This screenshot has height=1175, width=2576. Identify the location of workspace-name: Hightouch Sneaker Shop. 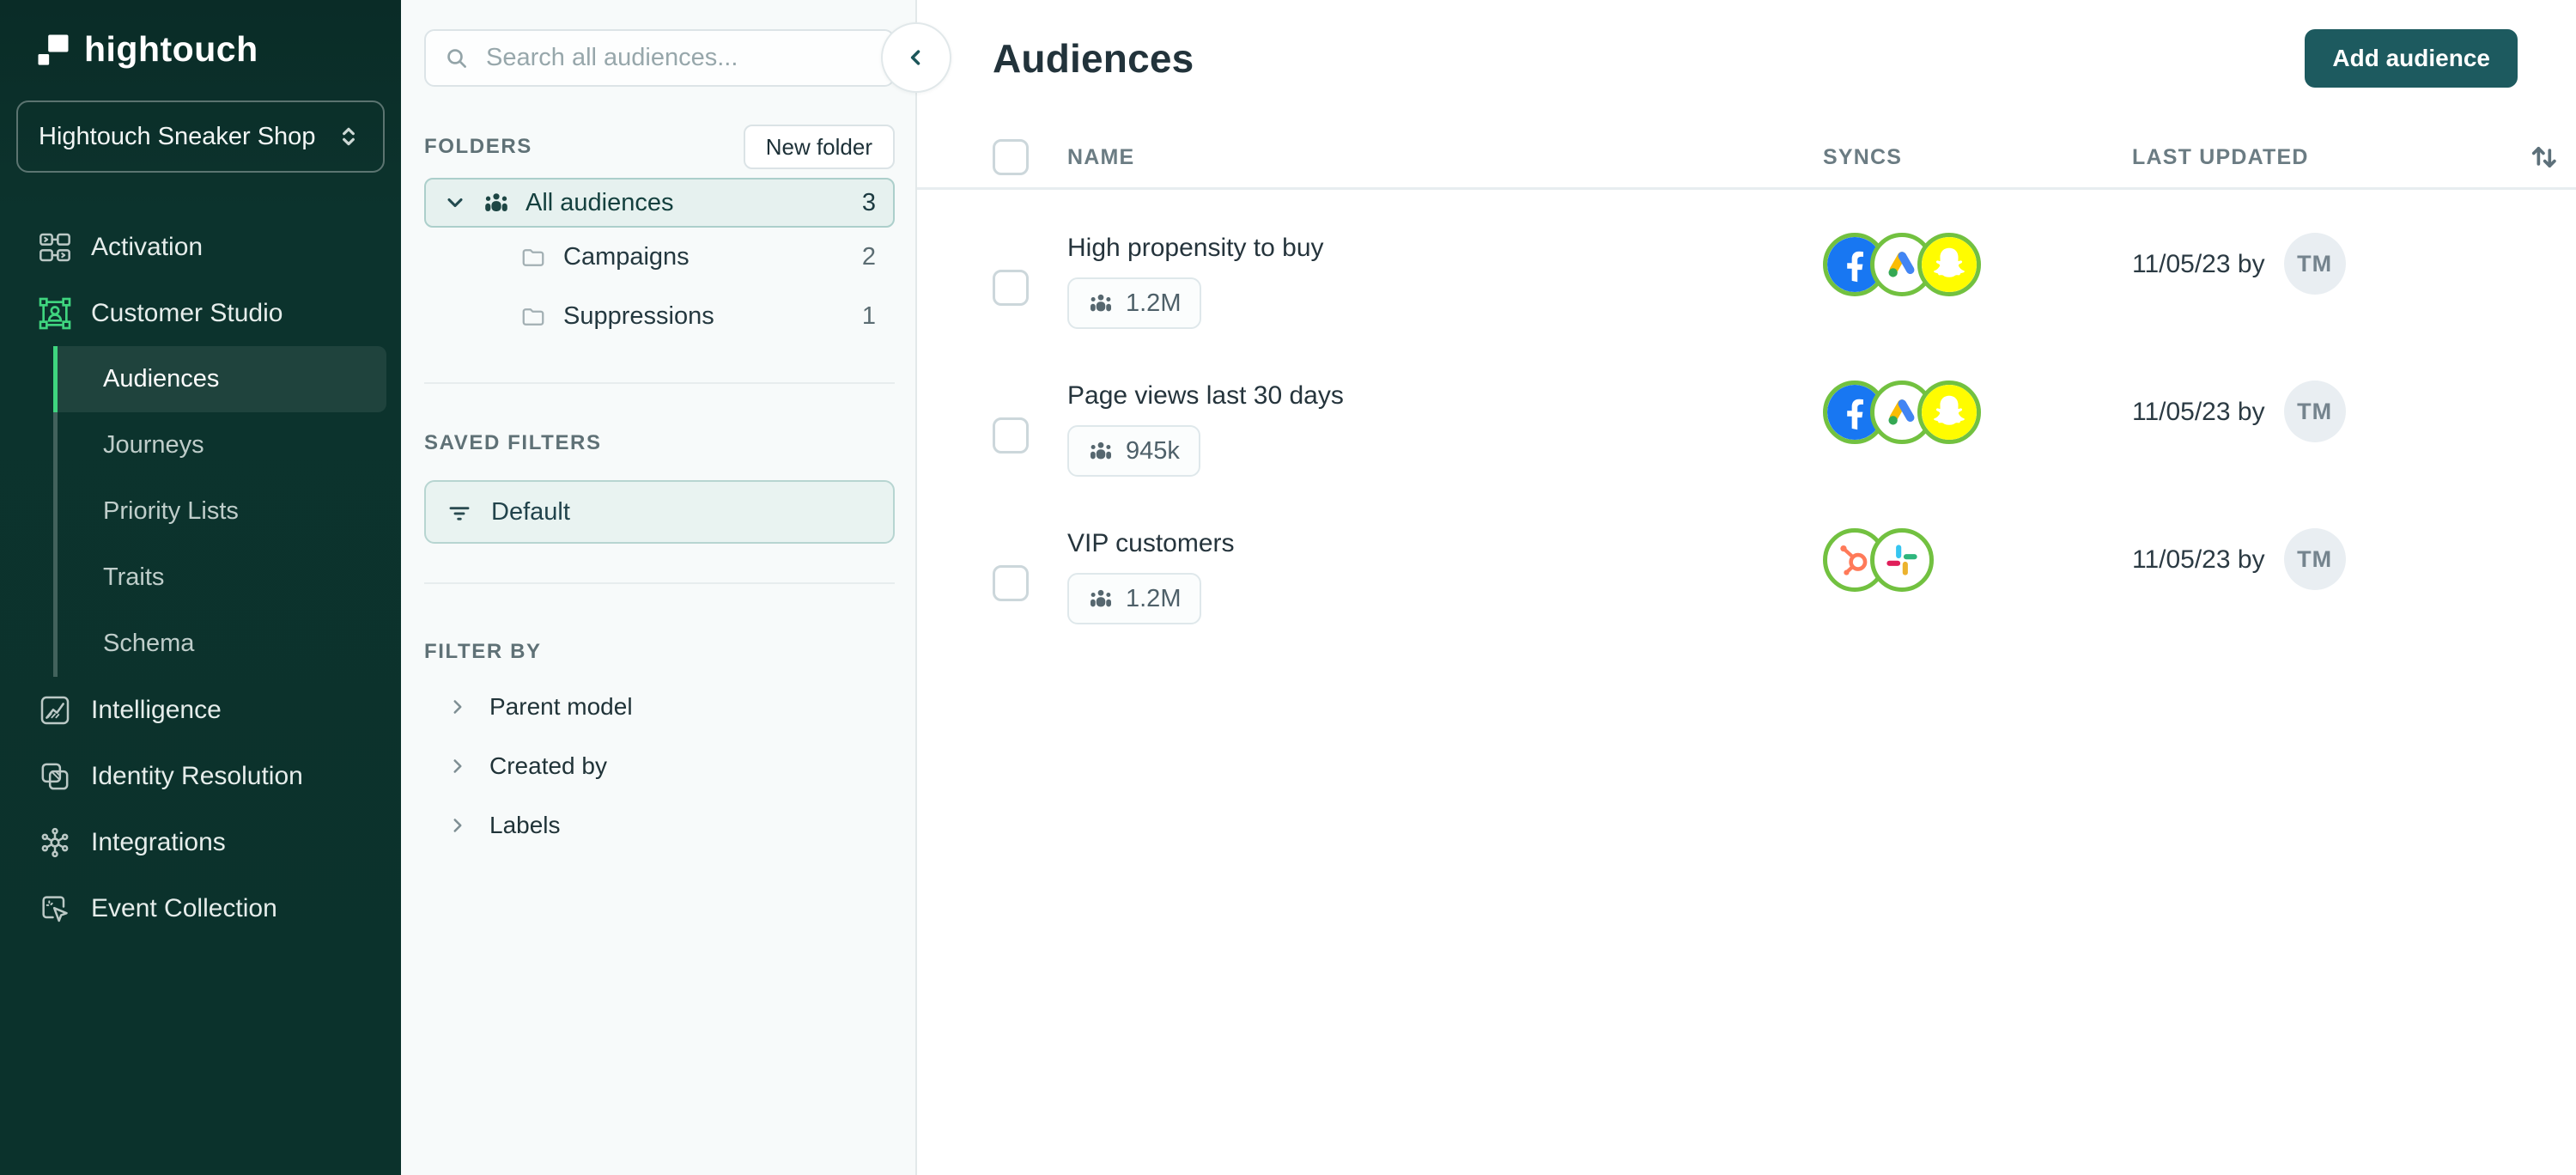
(177, 136).